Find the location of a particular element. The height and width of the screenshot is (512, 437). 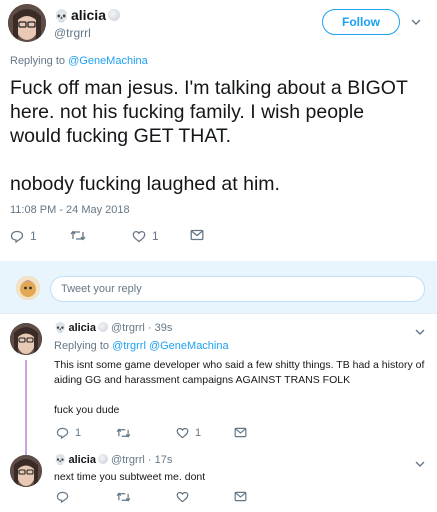

reply-placeholder: Tweet your reply is located at coordinates (101, 289).